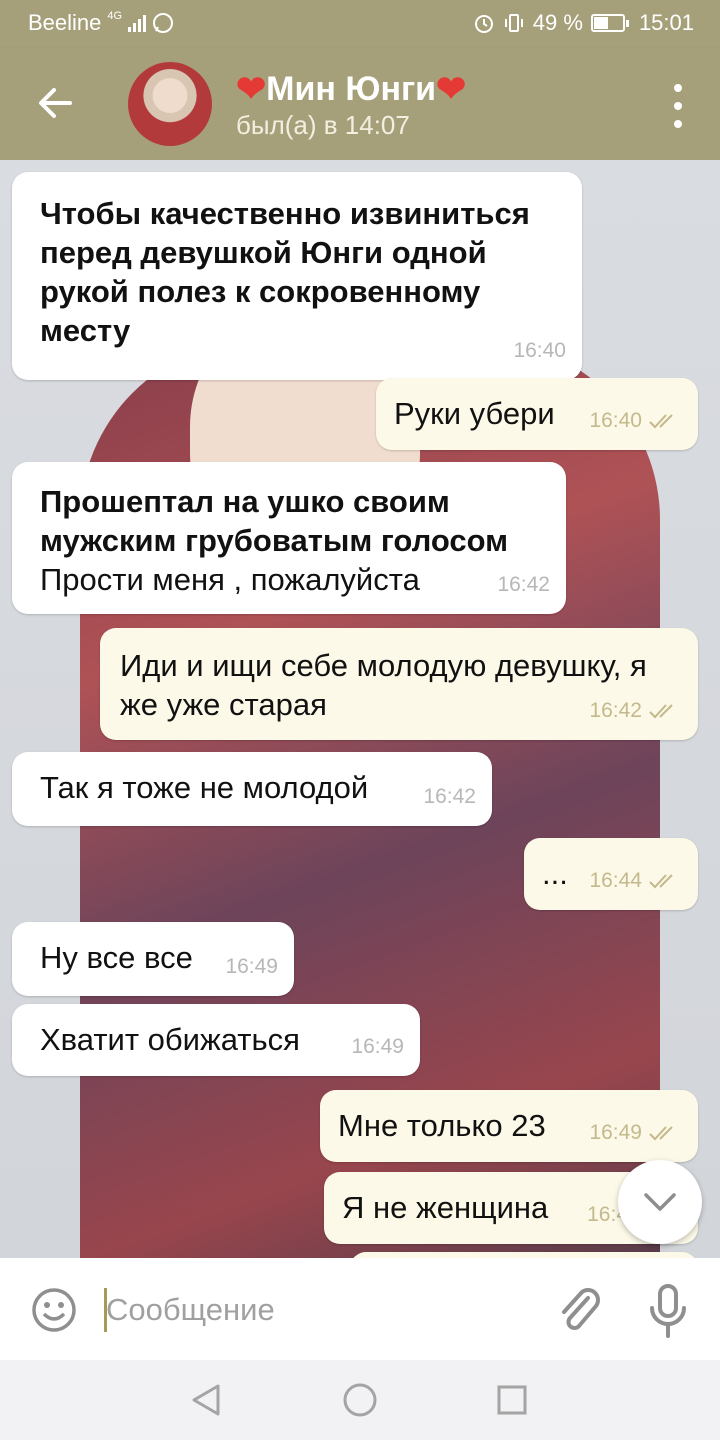  Describe the element at coordinates (170, 104) in the screenshot. I see `avatar` at that location.